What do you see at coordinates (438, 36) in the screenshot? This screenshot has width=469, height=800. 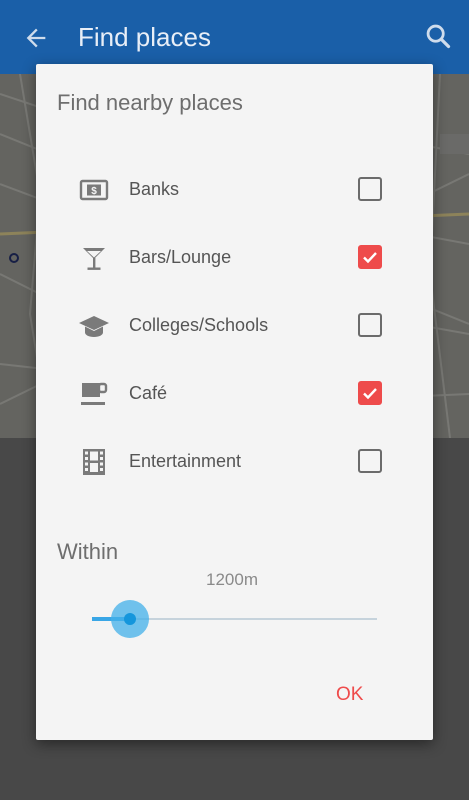 I see `search-icon` at bounding box center [438, 36].